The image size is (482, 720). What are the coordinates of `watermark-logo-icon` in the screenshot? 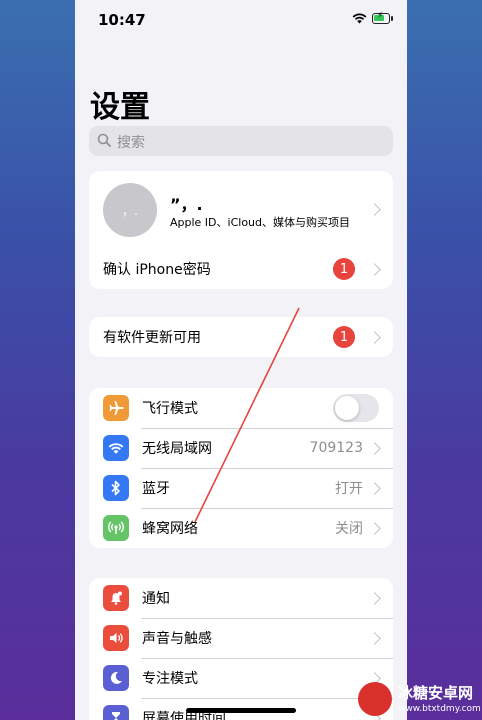 It's located at (375, 699).